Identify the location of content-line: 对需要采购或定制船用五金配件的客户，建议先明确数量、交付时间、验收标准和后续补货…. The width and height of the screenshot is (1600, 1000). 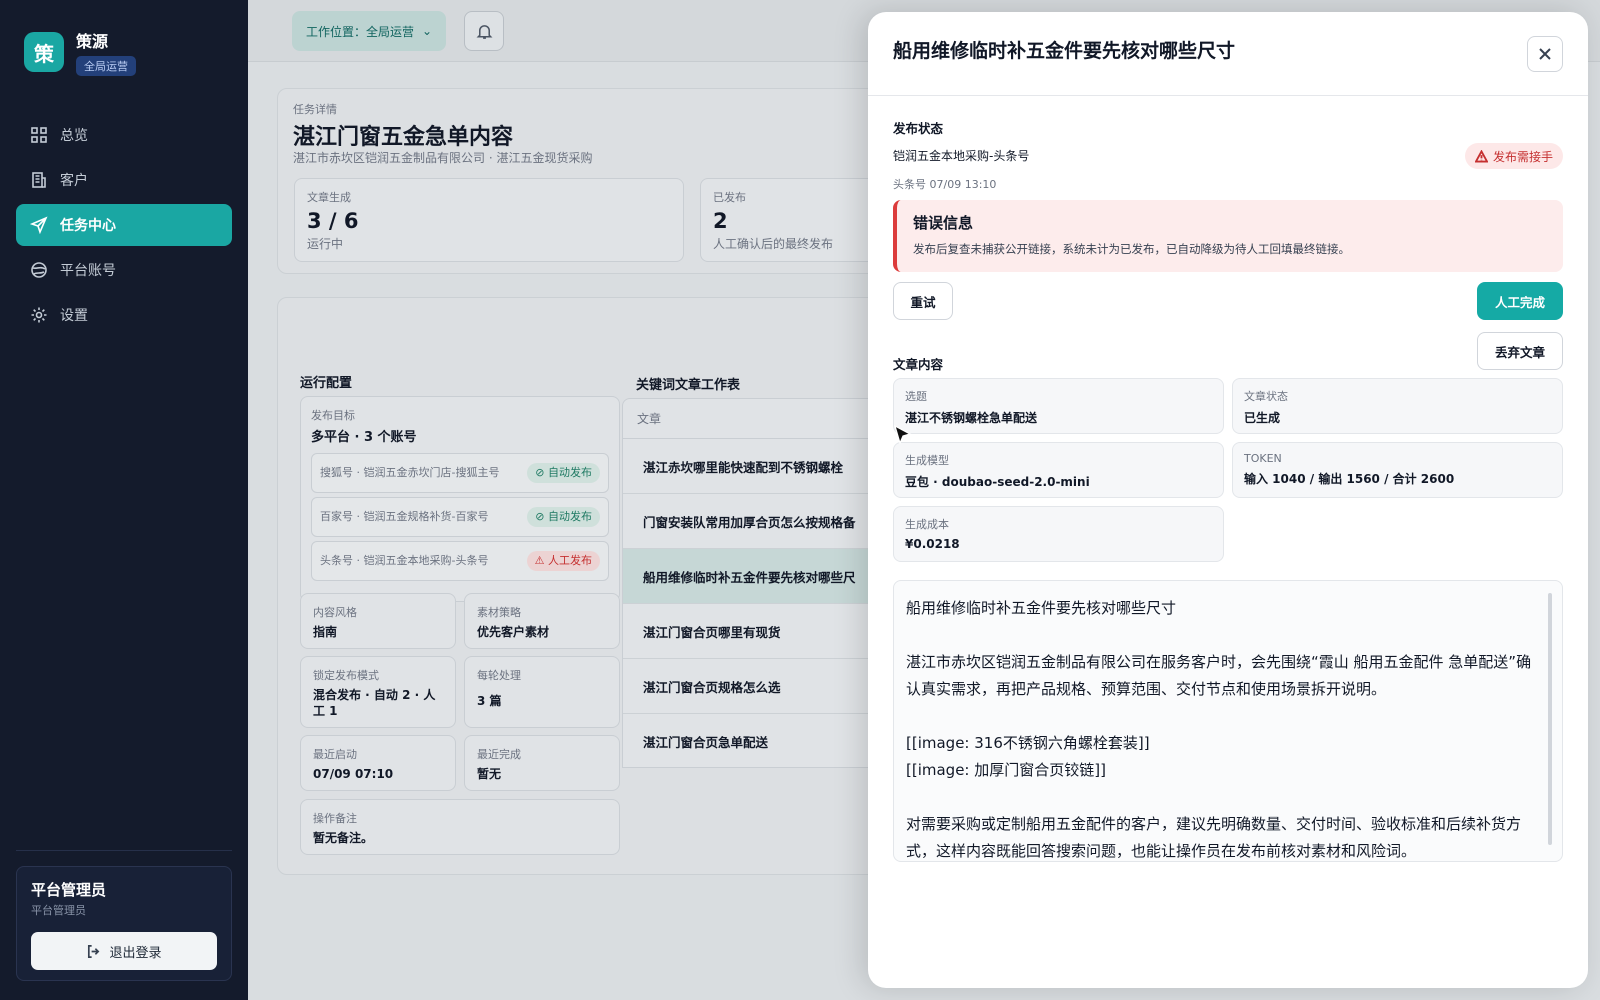
(1214, 837).